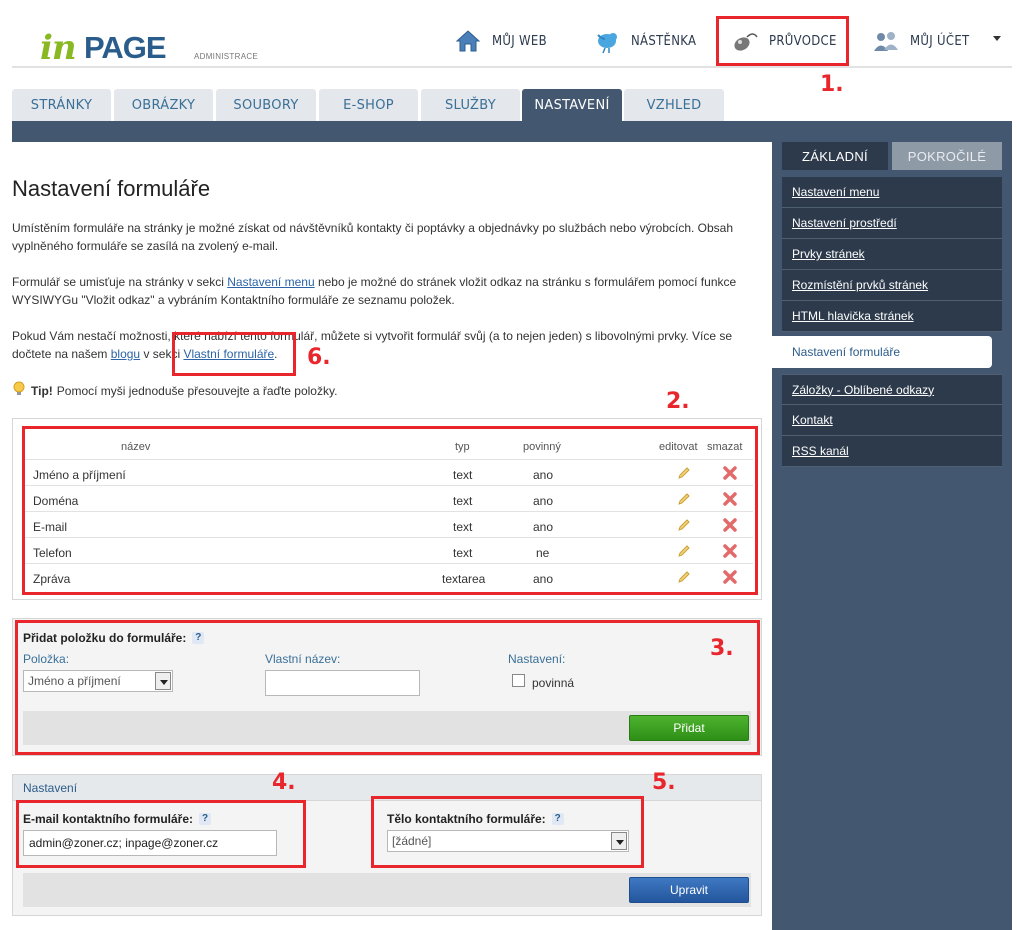 The width and height of the screenshot is (1017, 930). What do you see at coordinates (50, 788) in the screenshot?
I see `settings-header-label: Nastavení` at bounding box center [50, 788].